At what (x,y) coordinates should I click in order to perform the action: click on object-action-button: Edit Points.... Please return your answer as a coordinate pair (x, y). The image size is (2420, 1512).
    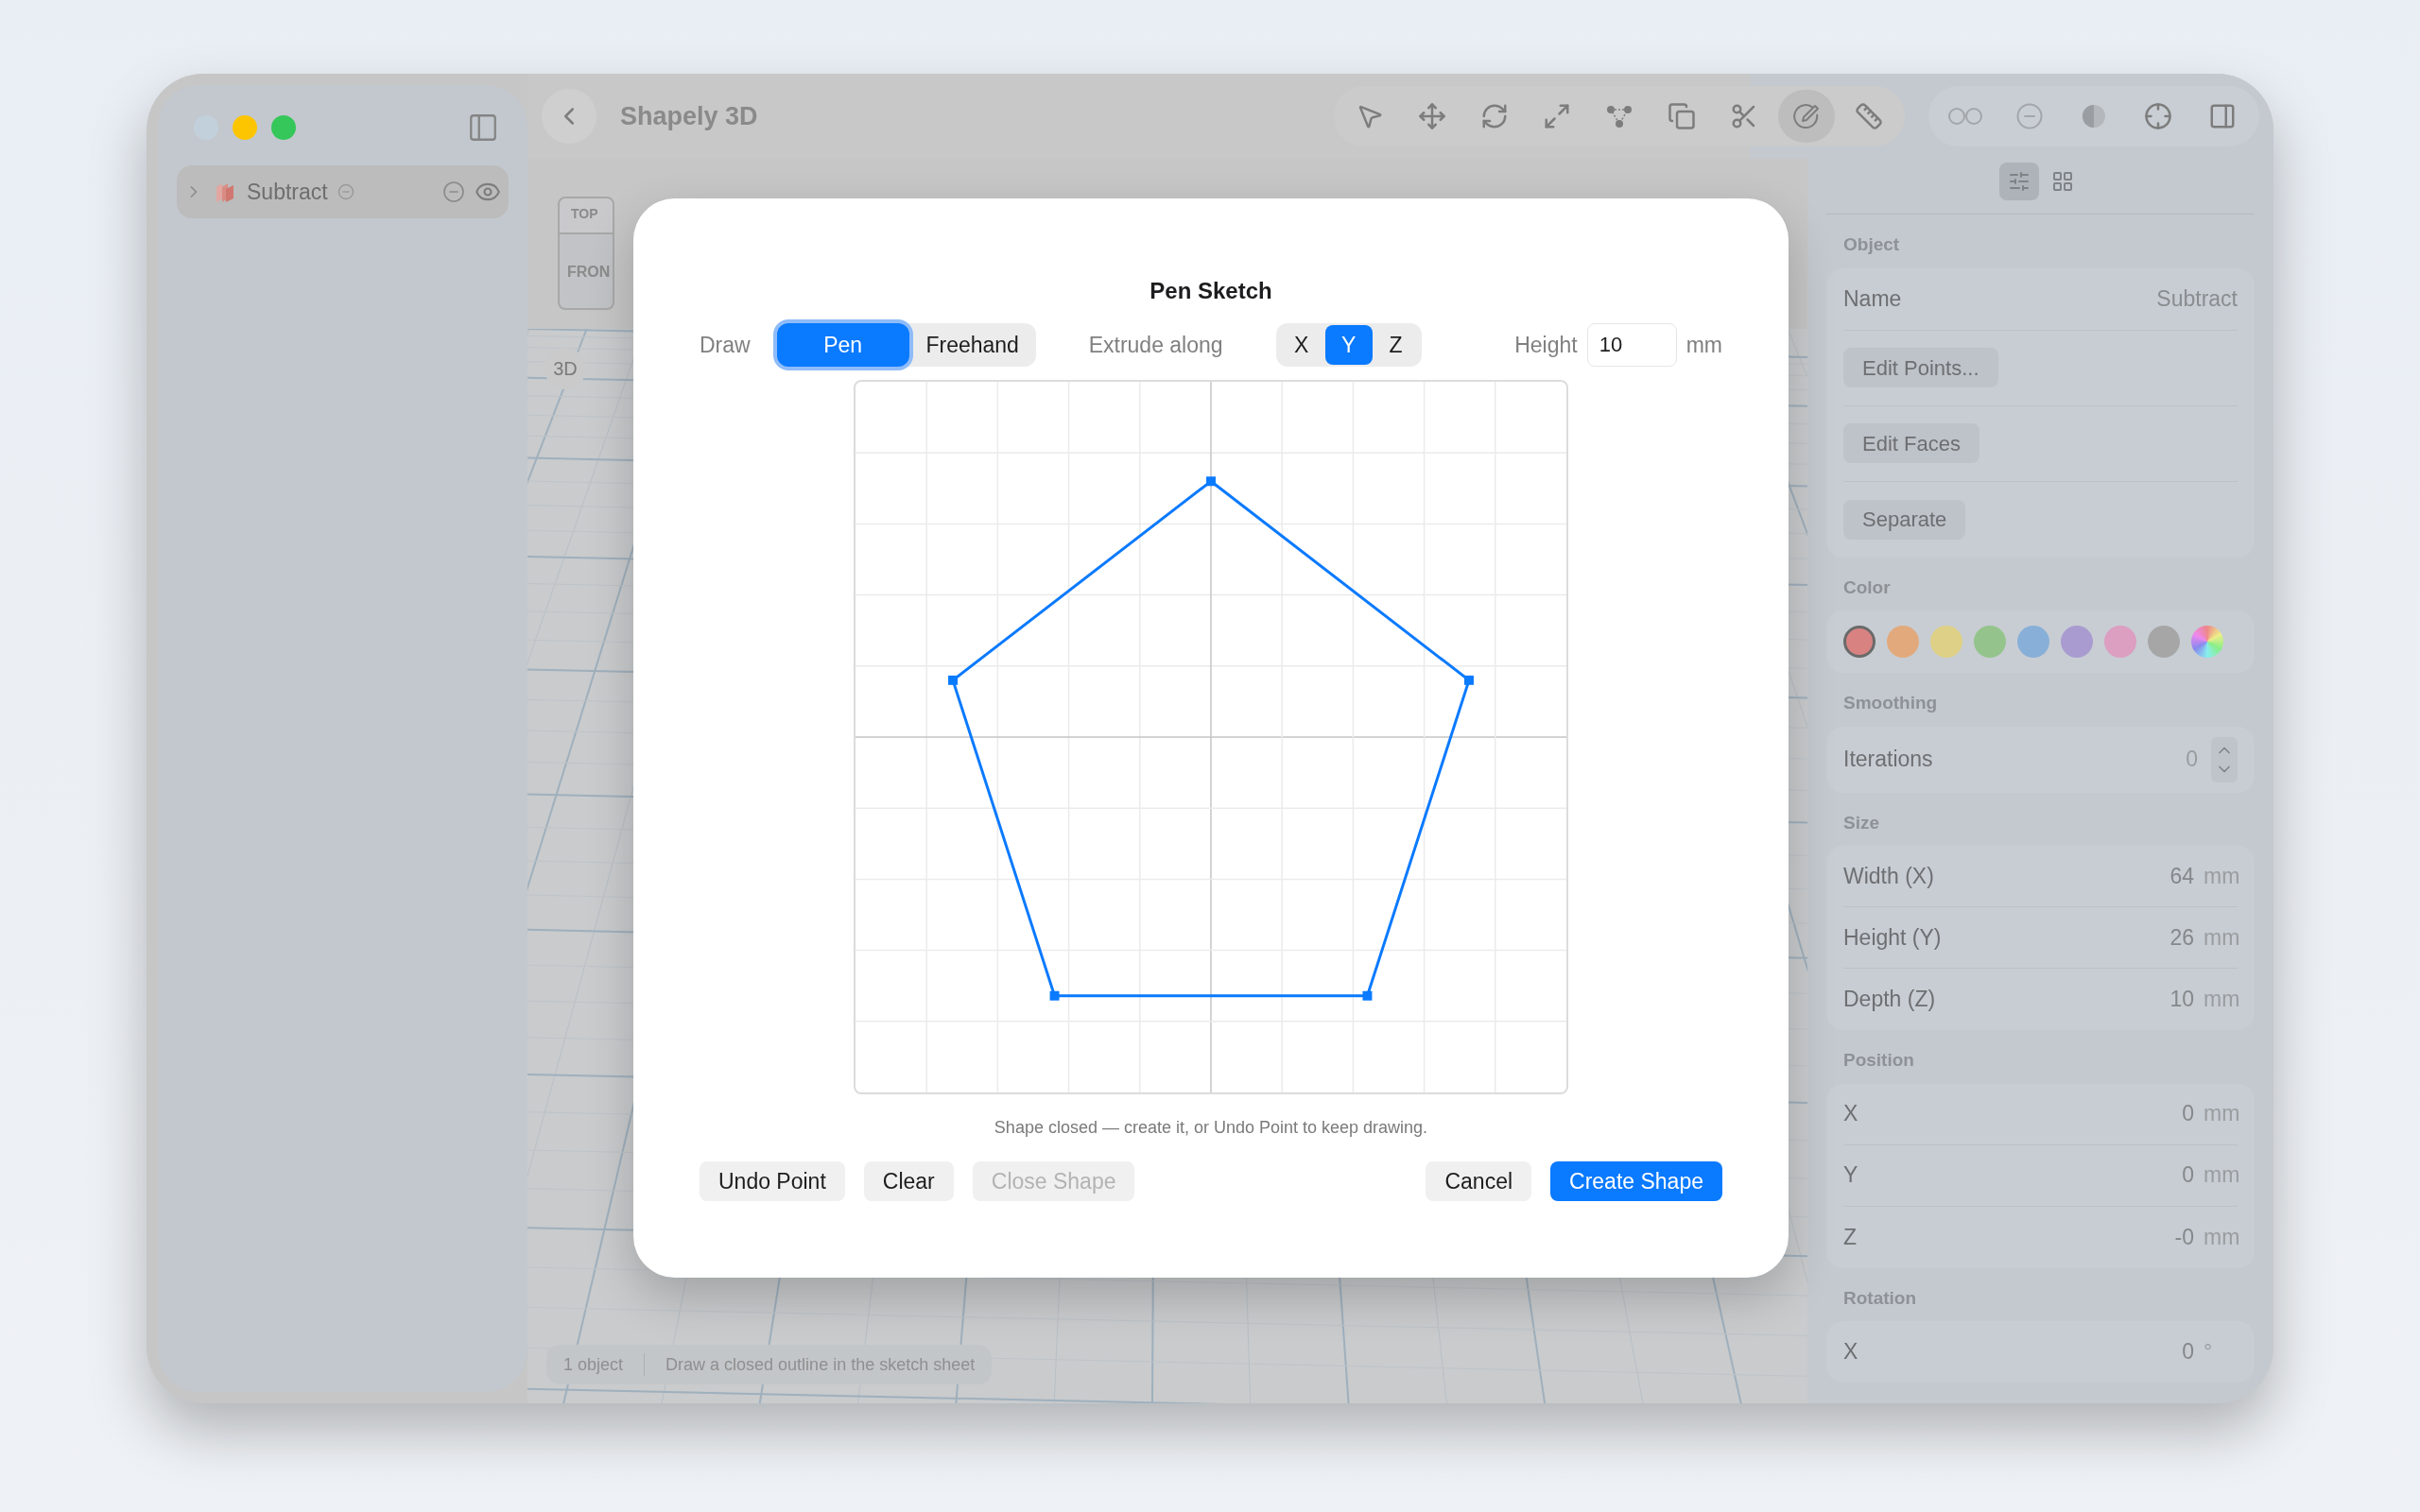
    Looking at the image, I should click on (1921, 367).